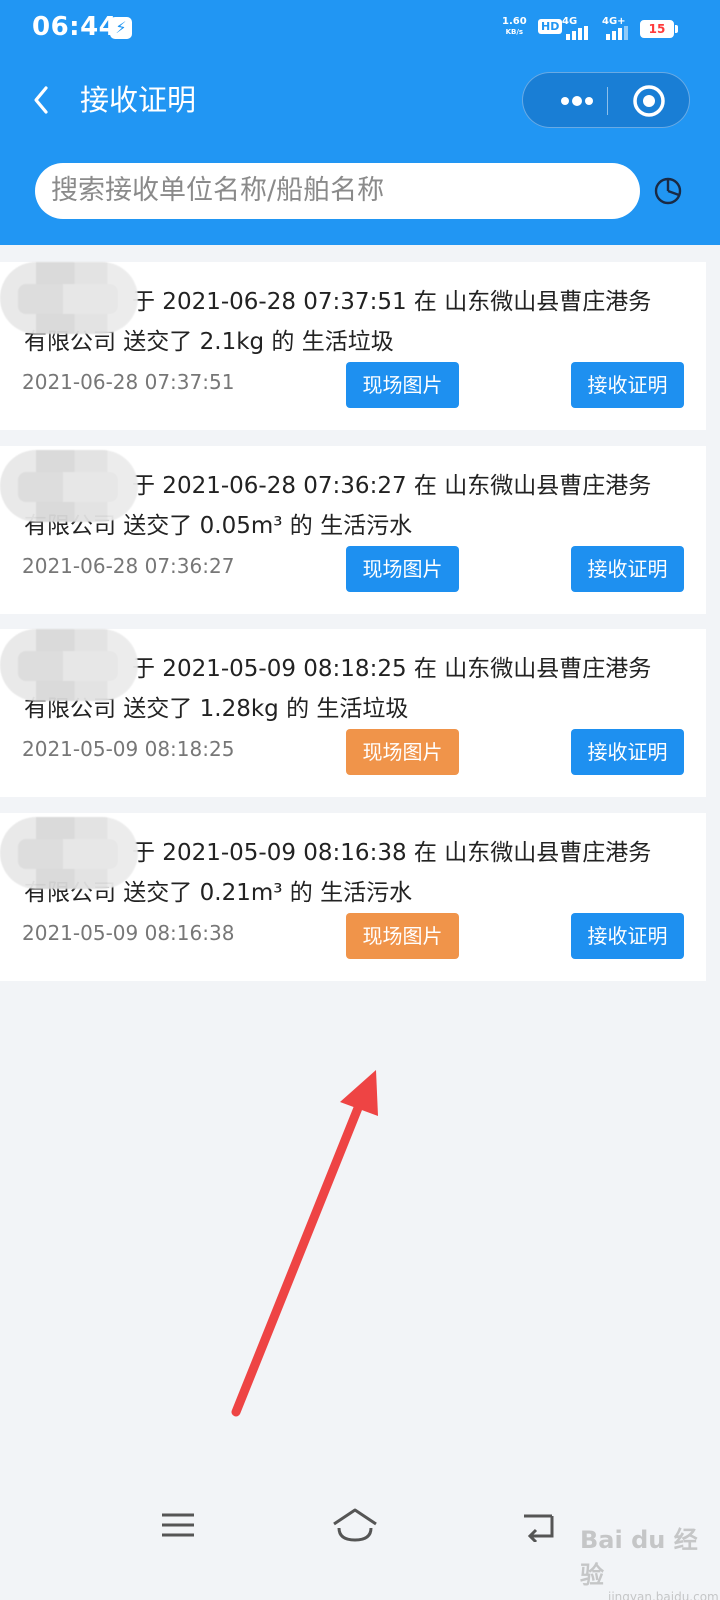 The image size is (720, 1600). Describe the element at coordinates (514, 32) in the screenshot. I see `net-speed-unit: KB/s` at that location.